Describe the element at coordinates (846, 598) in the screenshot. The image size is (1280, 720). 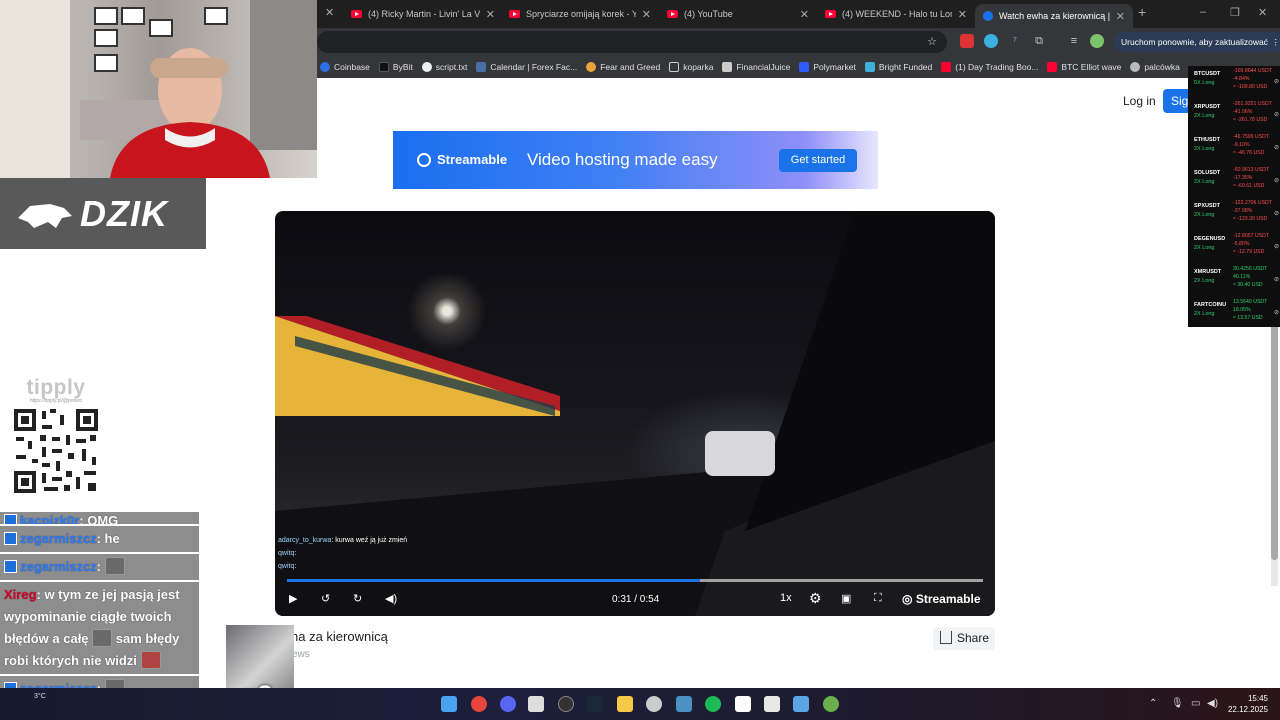
I see `picture-in-picture-icon: ▣` at that location.